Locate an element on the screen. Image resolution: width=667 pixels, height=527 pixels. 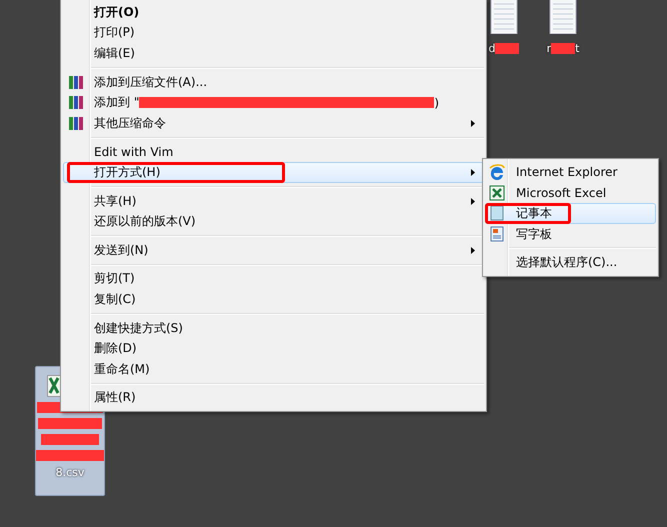
notepad-icon is located at coordinates (497, 213).